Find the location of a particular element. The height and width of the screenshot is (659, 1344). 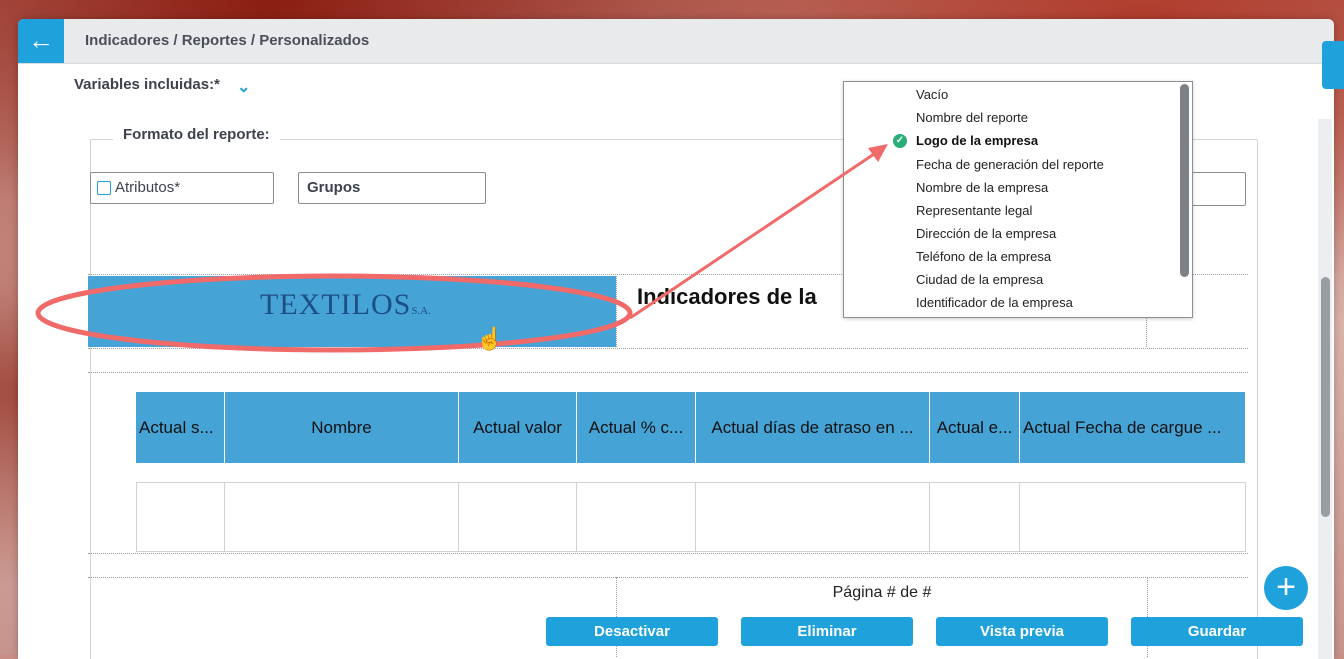

company-logo: TEXTILOSS.A. is located at coordinates (345, 304).